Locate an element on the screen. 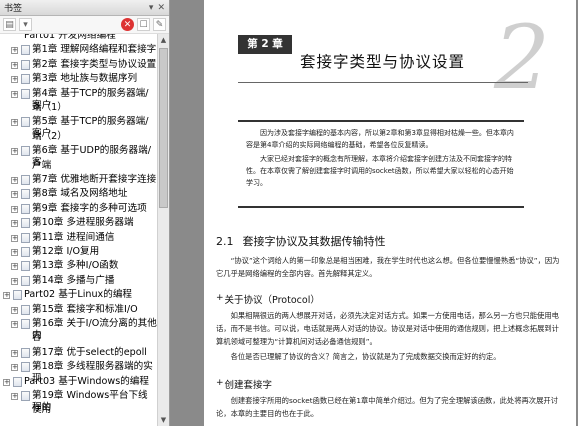 This screenshot has width=578, height=426. bookmark-item: + 第6章 基于UDP的服务器端/客 is located at coordinates (78, 156).